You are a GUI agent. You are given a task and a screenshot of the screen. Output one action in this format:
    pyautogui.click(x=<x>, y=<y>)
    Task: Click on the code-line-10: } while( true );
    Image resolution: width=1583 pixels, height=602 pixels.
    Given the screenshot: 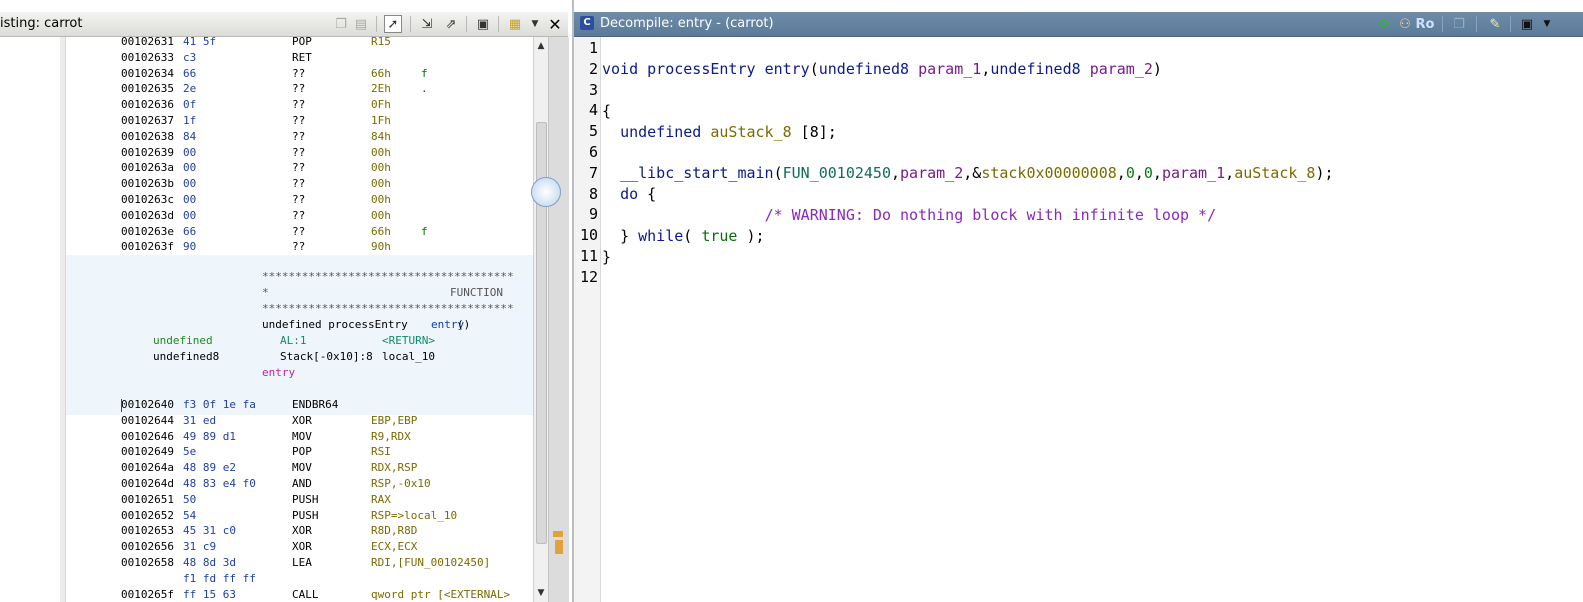 What is the action you would take?
    pyautogui.click(x=683, y=236)
    